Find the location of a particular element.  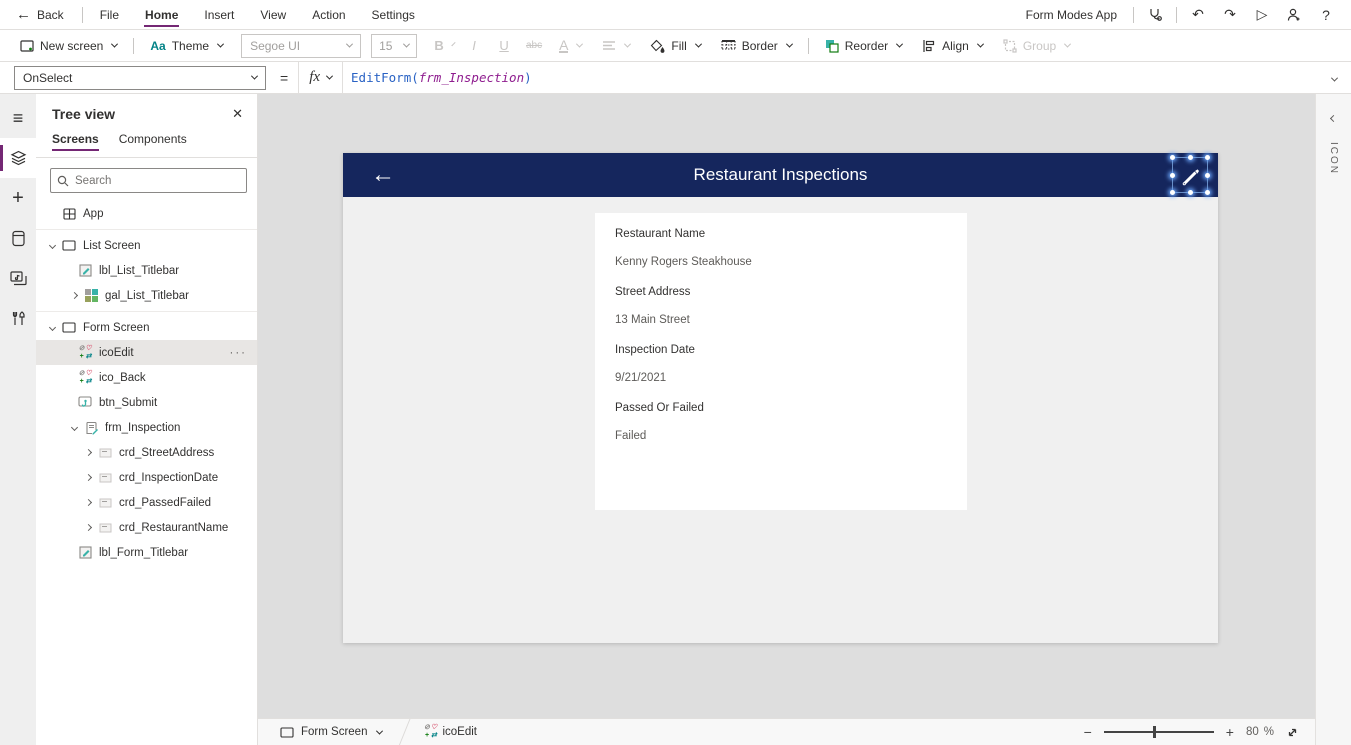

bold-button: B is located at coordinates (444, 46).